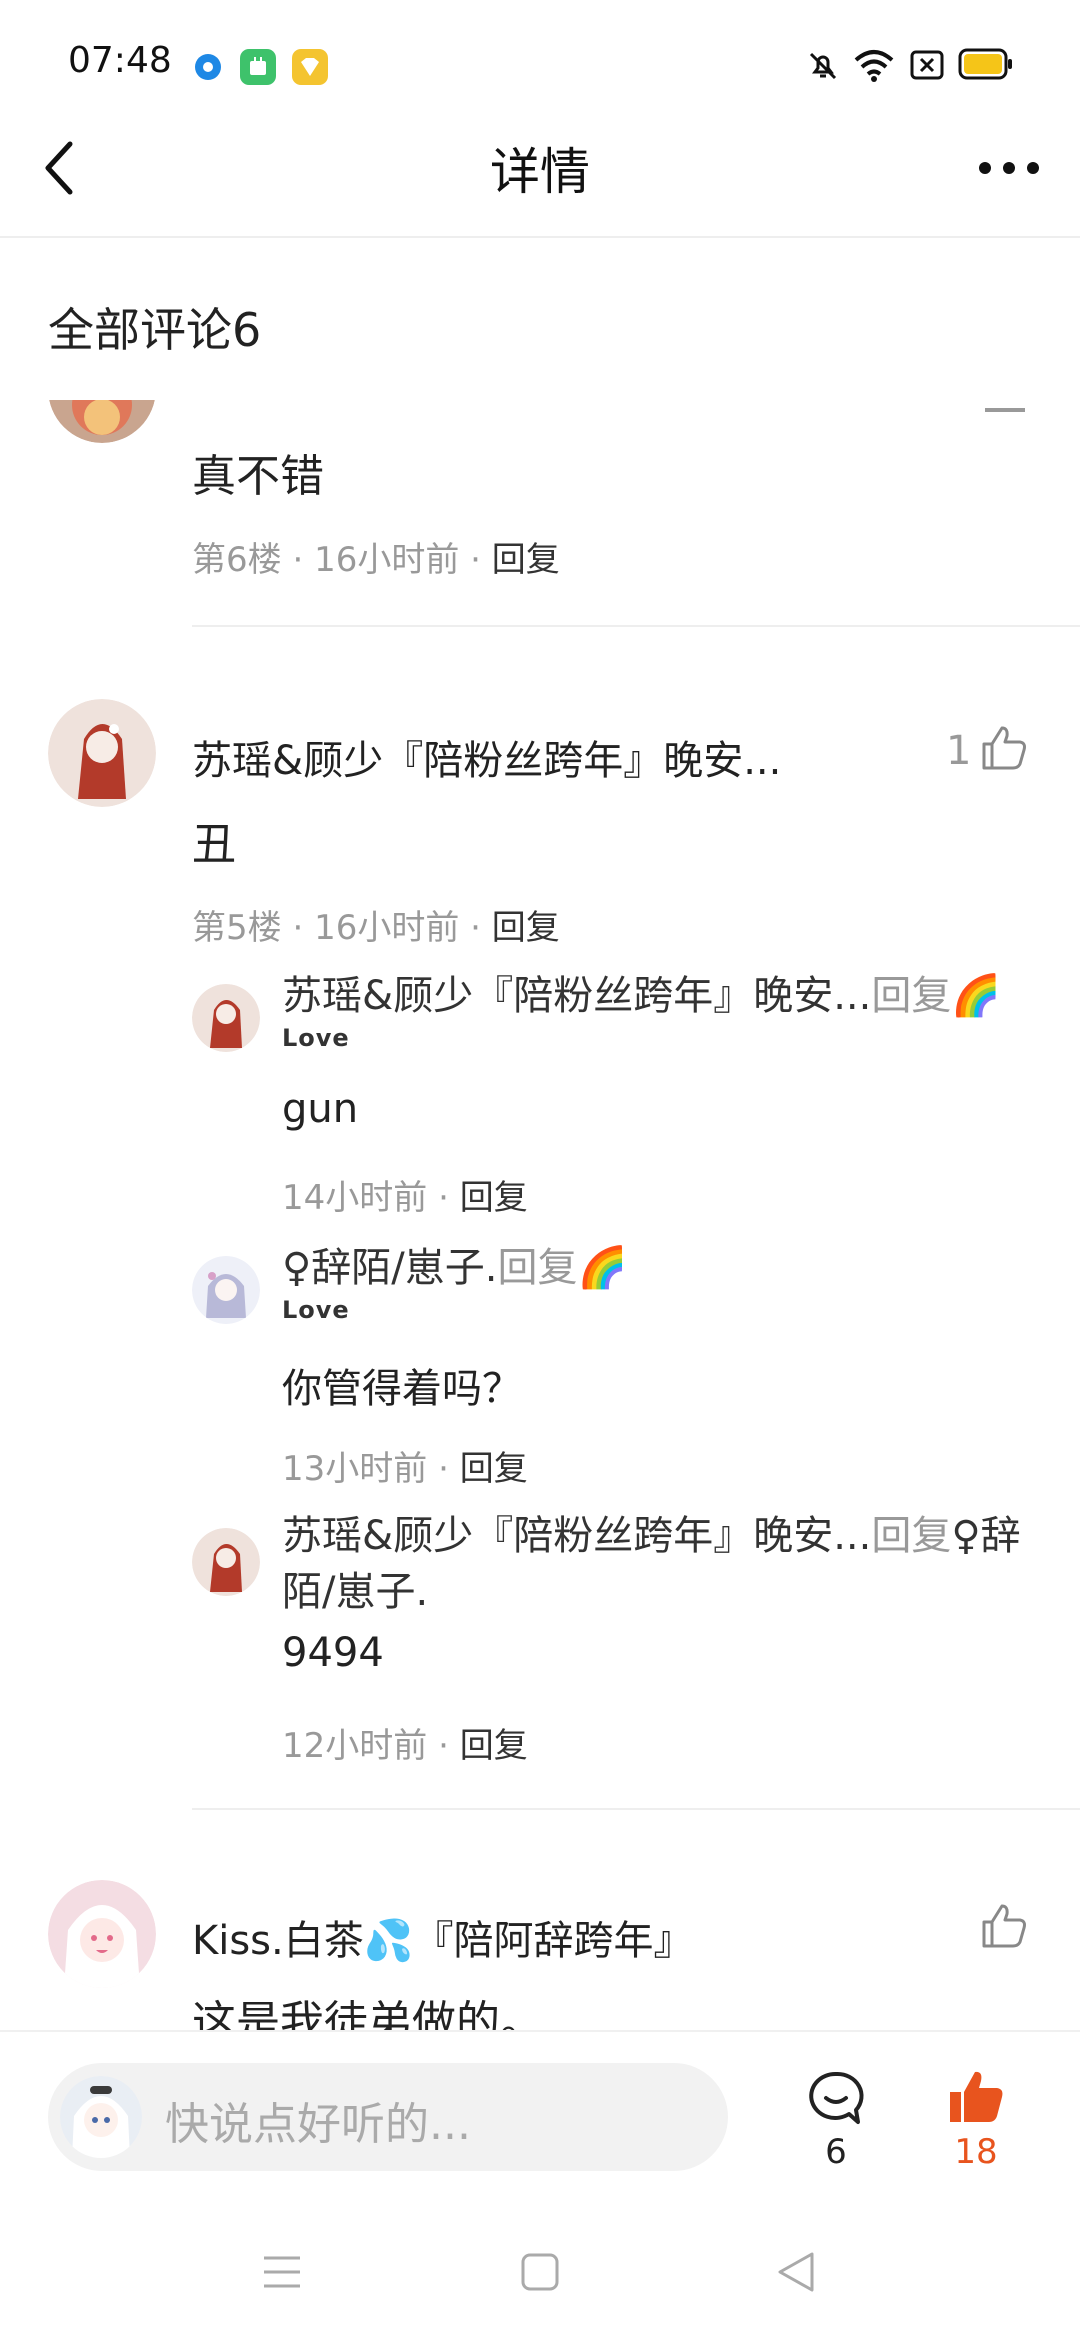  What do you see at coordinates (355, 1746) in the screenshot?
I see `reply-time: 12小时前` at bounding box center [355, 1746].